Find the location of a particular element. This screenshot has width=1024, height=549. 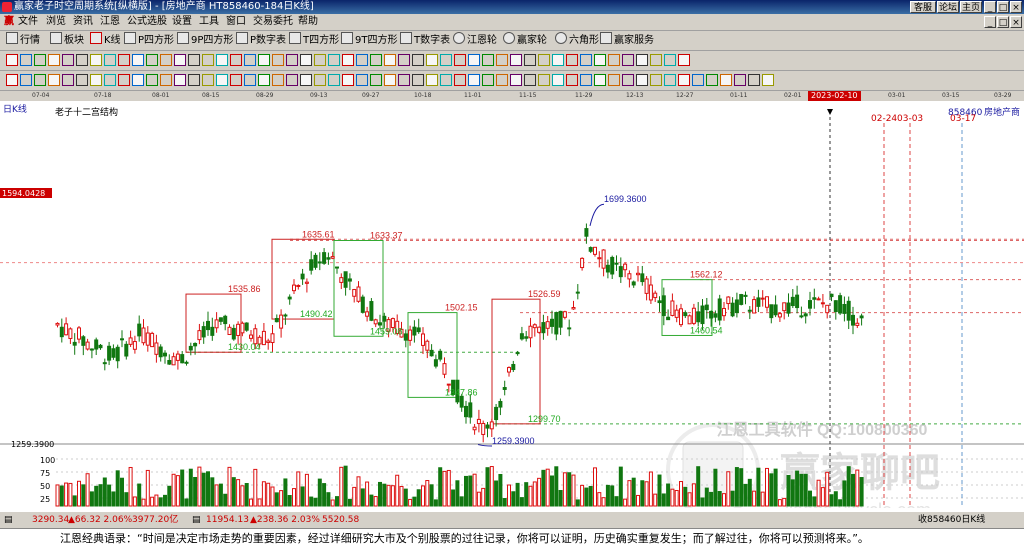

service-button: 客服 is located at coordinates (923, 7).